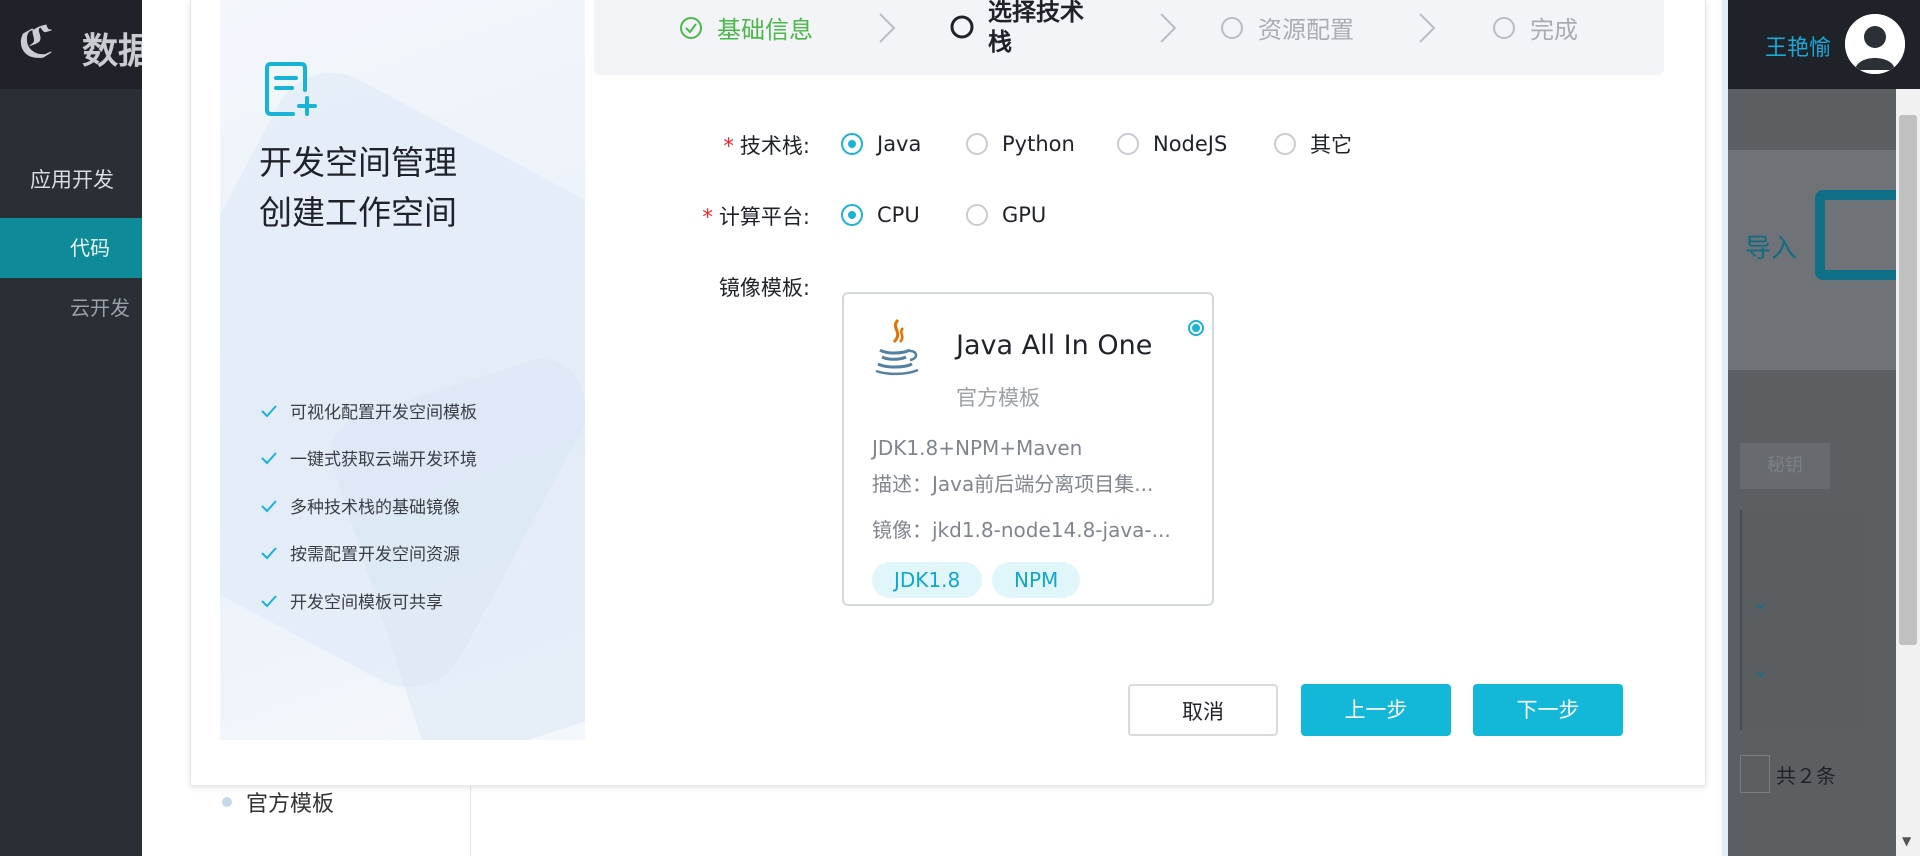 Image resolution: width=1920 pixels, height=856 pixels. Describe the element at coordinates (1801, 620) in the screenshot. I see `background-table` at that location.